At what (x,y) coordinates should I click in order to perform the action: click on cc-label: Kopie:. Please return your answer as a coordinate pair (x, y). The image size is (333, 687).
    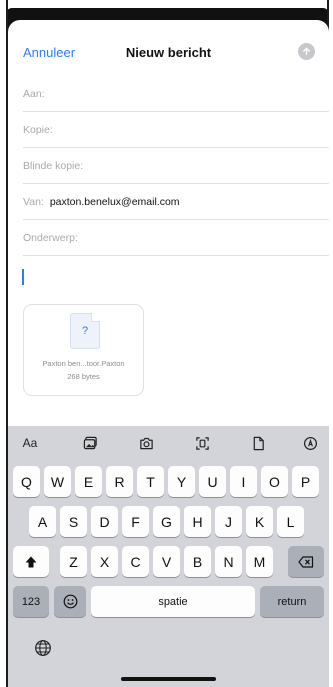
    Looking at the image, I should click on (38, 129).